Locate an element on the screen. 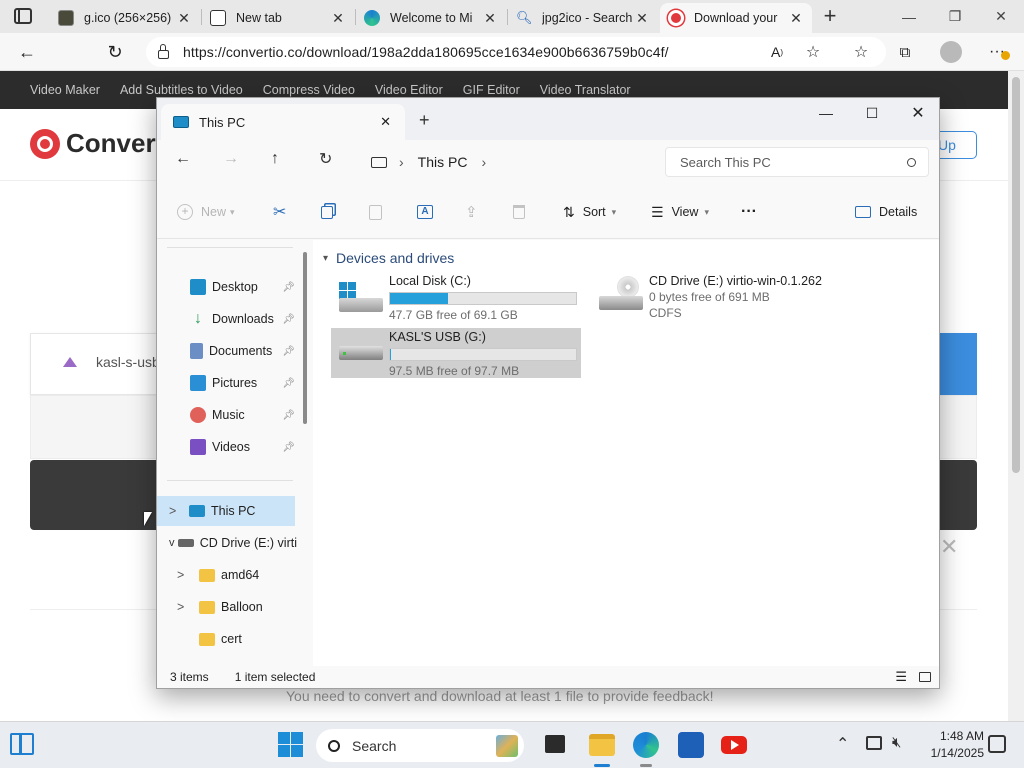 This screenshot has height=768, width=1024. this-pc-icon is located at coordinates (197, 511).